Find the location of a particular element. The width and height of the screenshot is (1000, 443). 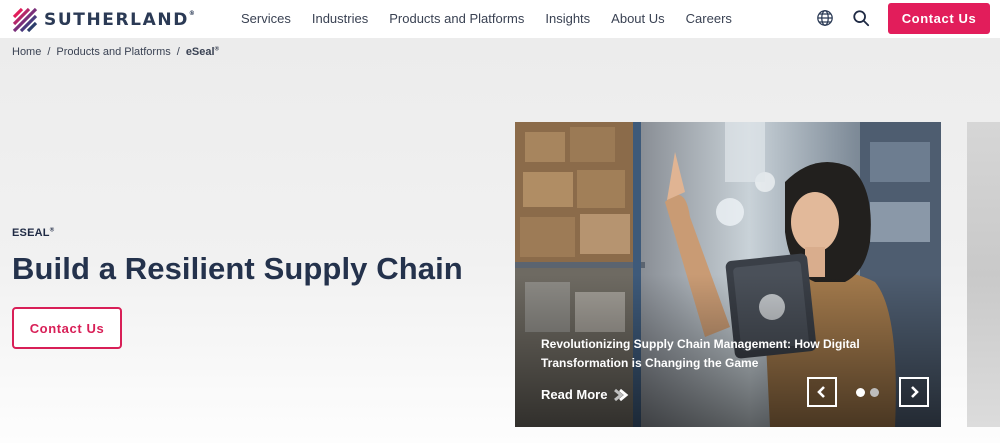

nav-item-products-and-platforms: Products and Platforms is located at coordinates (456, 18).